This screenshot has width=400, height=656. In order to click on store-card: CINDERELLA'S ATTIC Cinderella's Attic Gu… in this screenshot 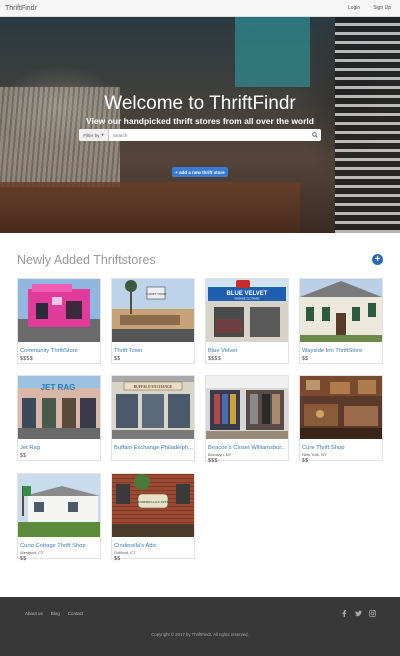, I will do `click(153, 517)`.